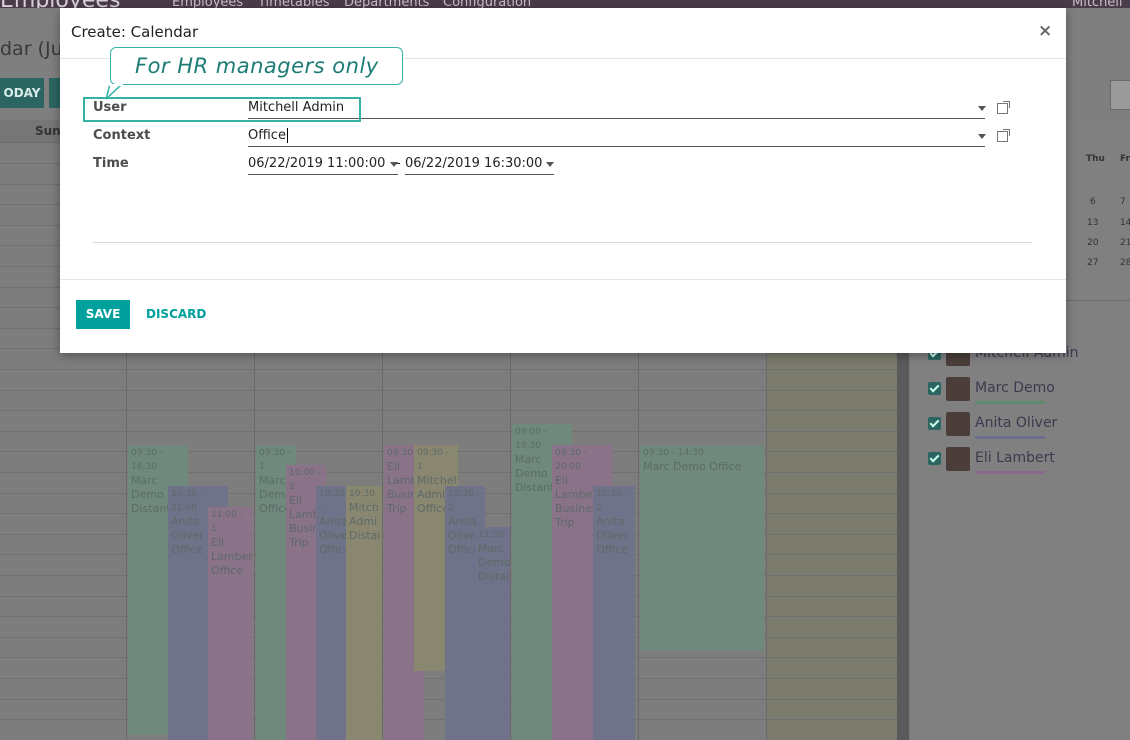 The height and width of the screenshot is (740, 1130). What do you see at coordinates (176, 314) in the screenshot?
I see `discard-button: DISCARD` at bounding box center [176, 314].